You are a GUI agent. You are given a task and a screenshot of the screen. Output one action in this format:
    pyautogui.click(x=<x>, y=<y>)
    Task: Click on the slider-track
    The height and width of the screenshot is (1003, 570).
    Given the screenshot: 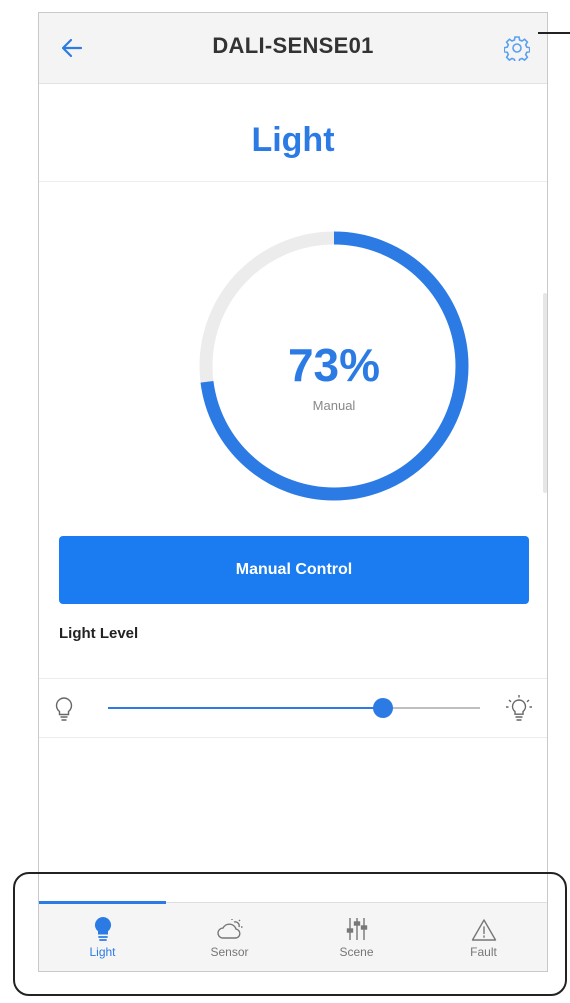 What is the action you would take?
    pyautogui.click(x=294, y=708)
    